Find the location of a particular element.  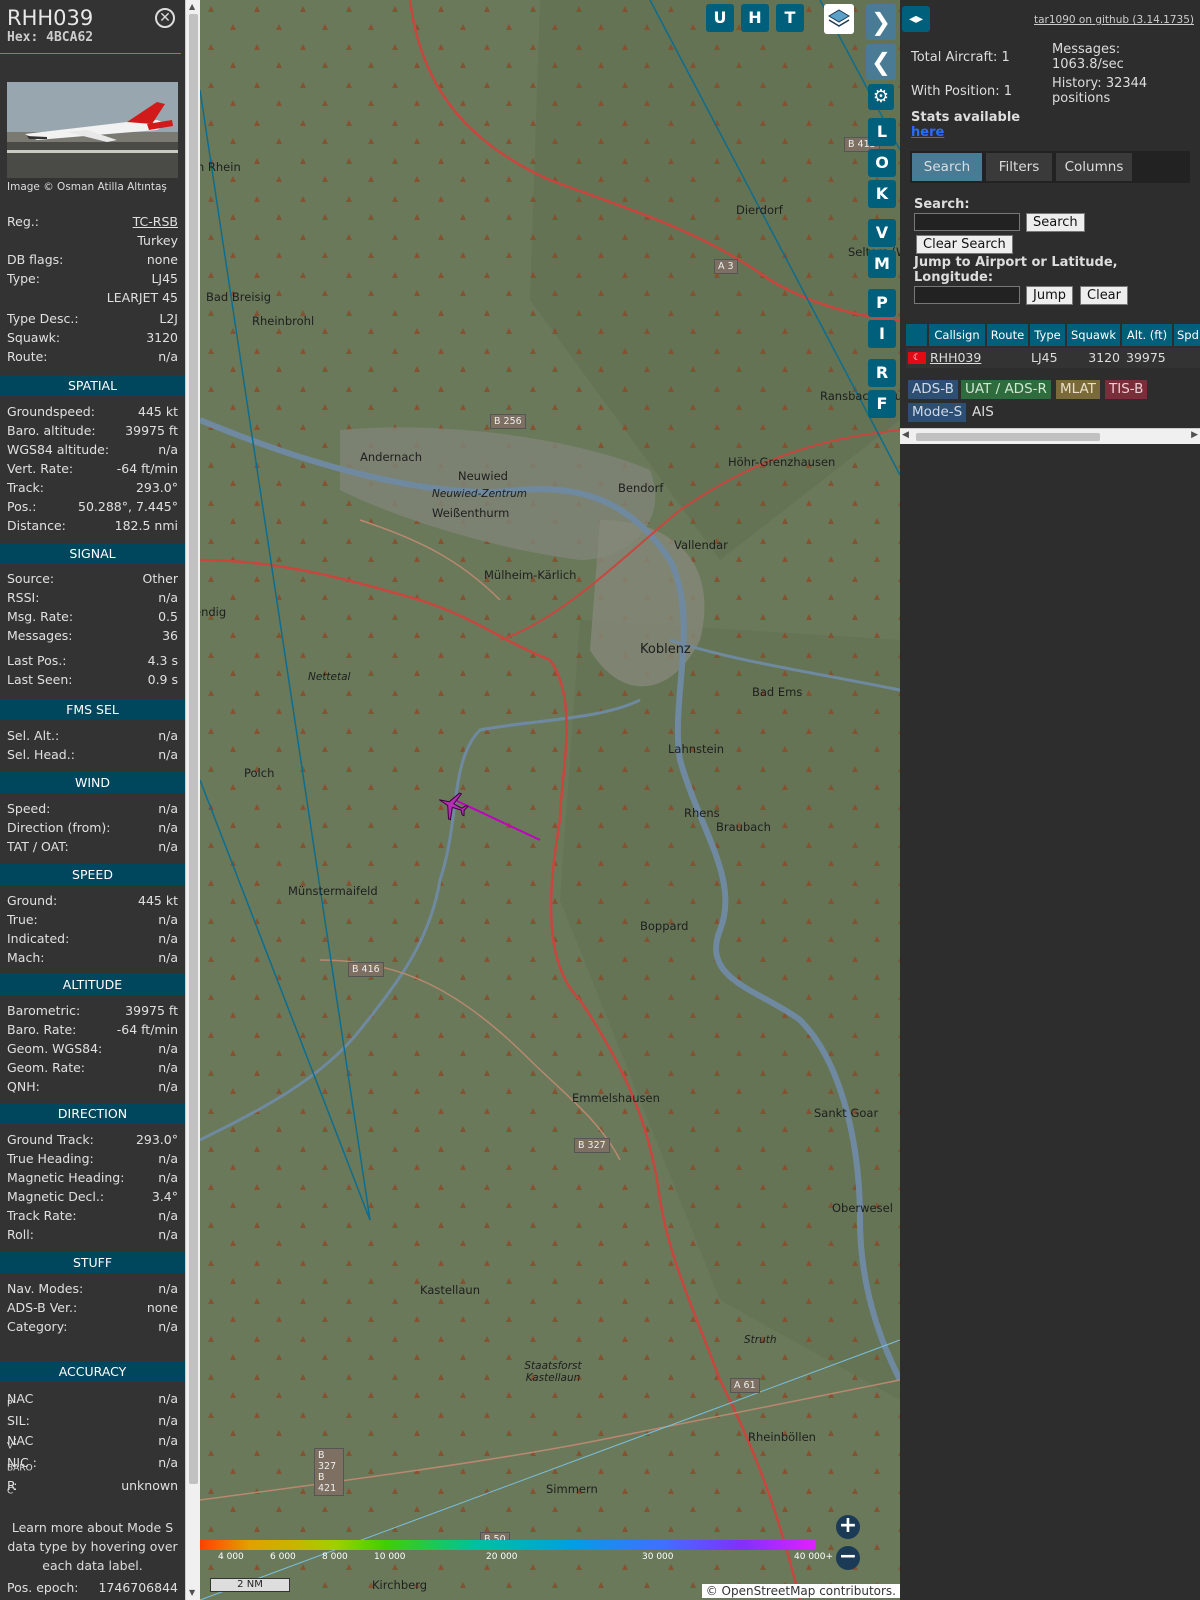

close-icon: ✕ is located at coordinates (165, 18).